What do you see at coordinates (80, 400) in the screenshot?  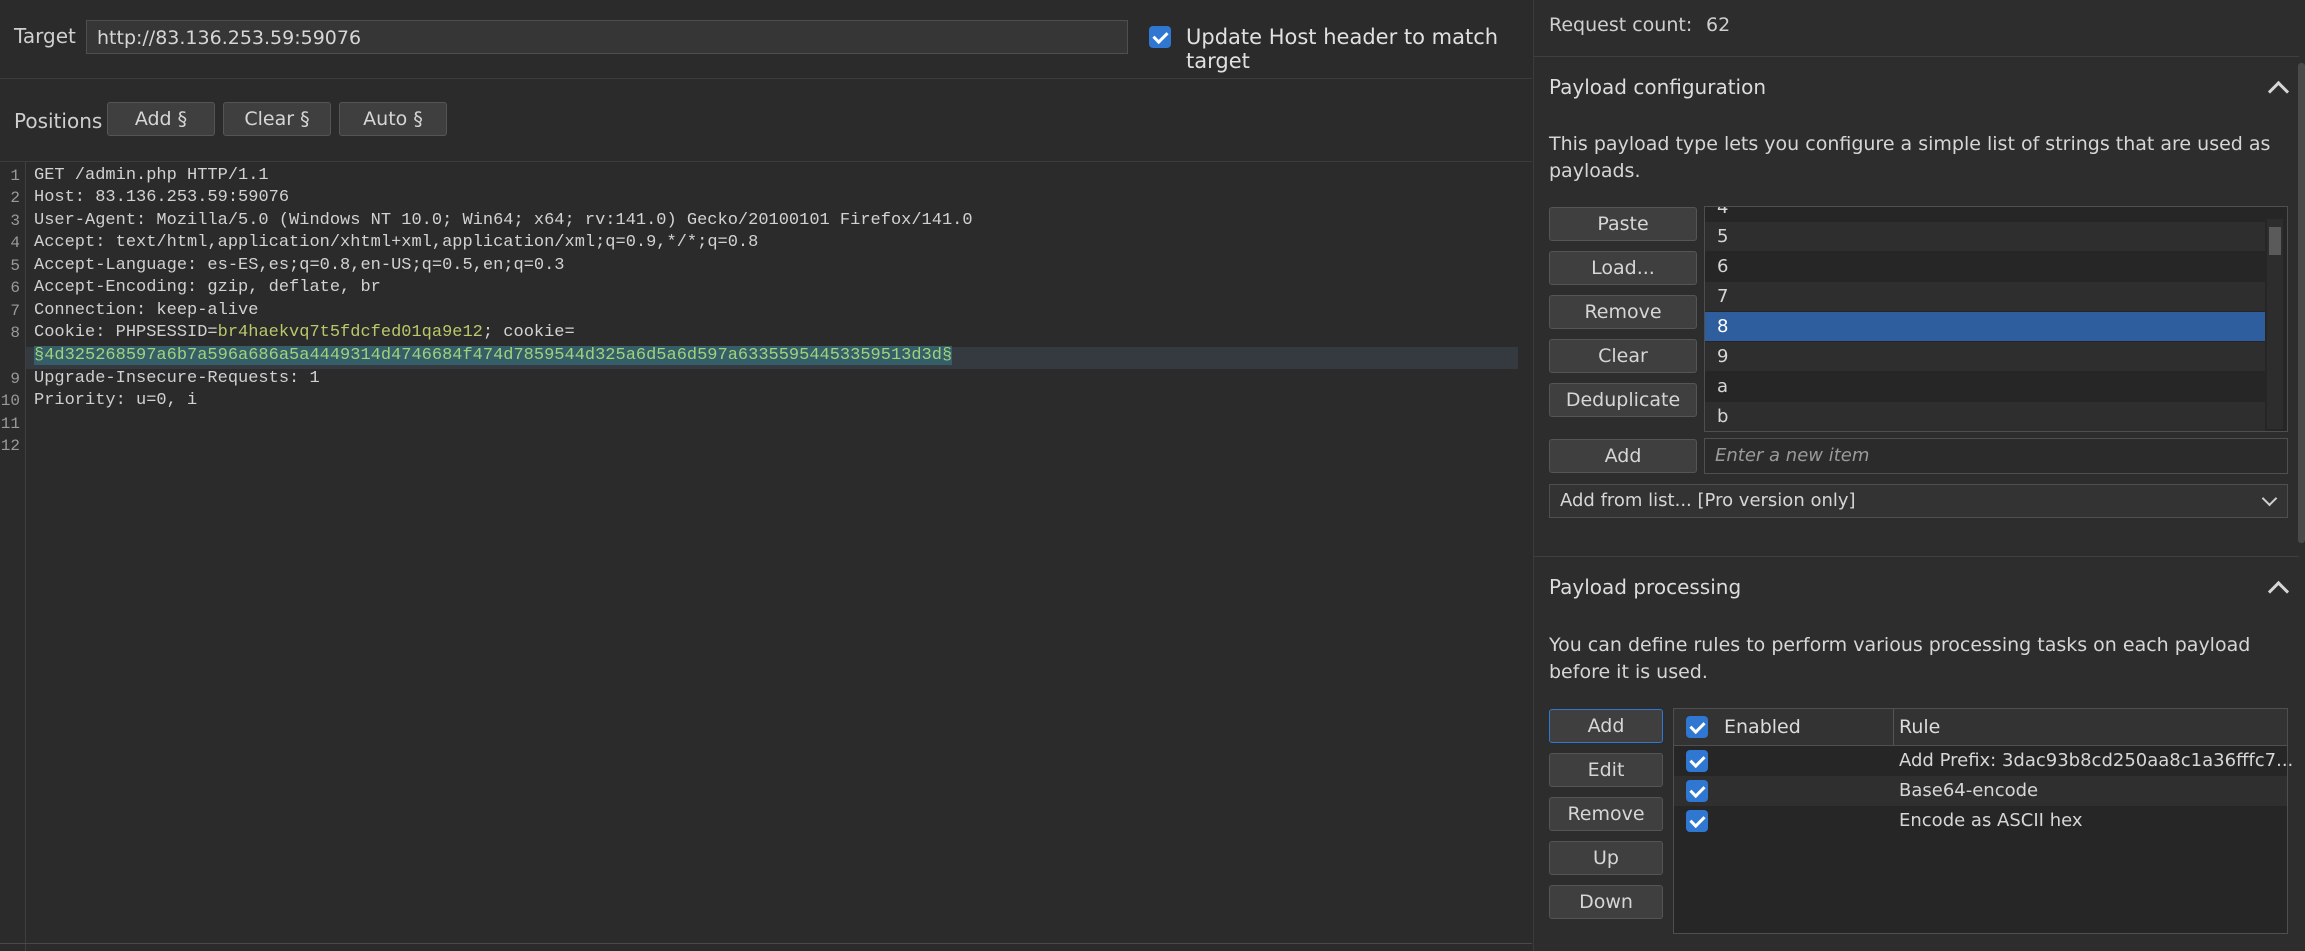 I see `header-key: Priority:` at bounding box center [80, 400].